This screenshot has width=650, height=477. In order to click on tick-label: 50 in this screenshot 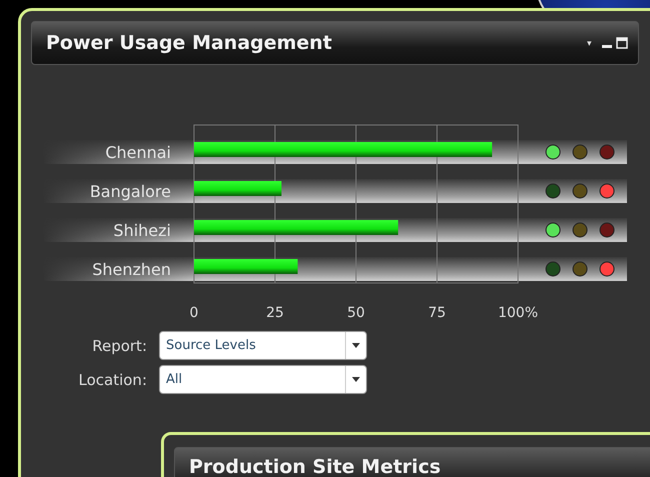, I will do `click(356, 312)`.